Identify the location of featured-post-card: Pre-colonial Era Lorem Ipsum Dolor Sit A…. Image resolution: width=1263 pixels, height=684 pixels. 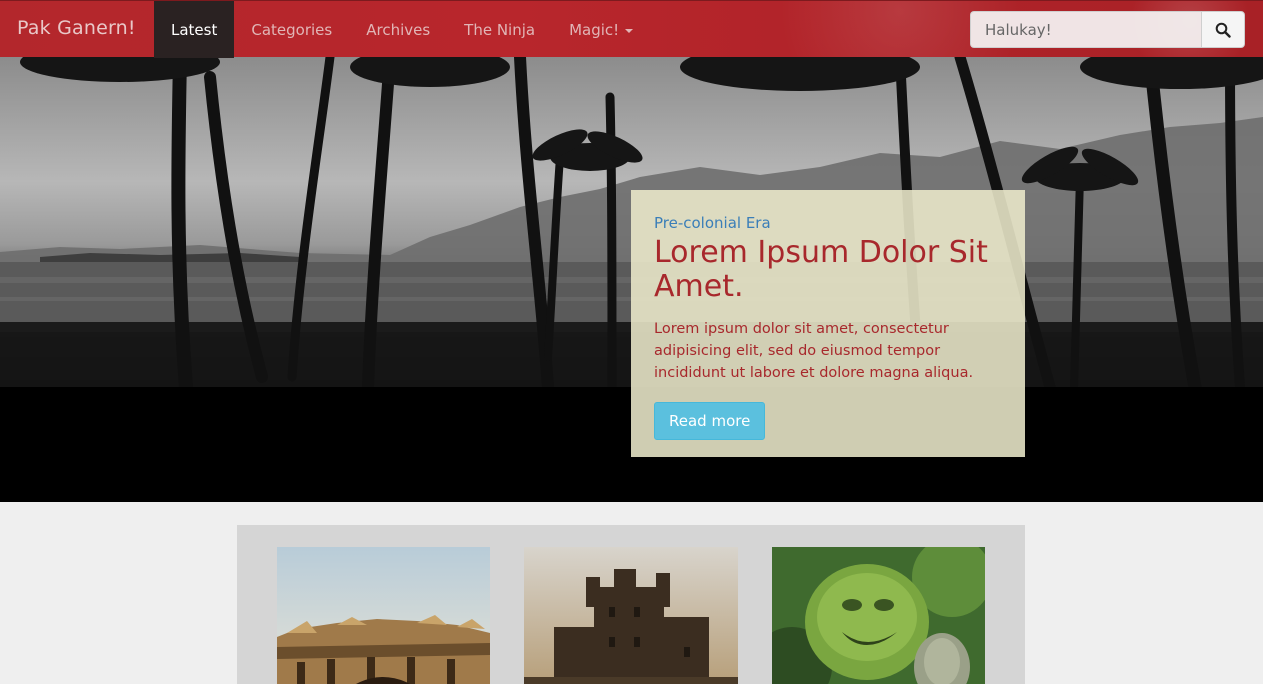
(828, 323).